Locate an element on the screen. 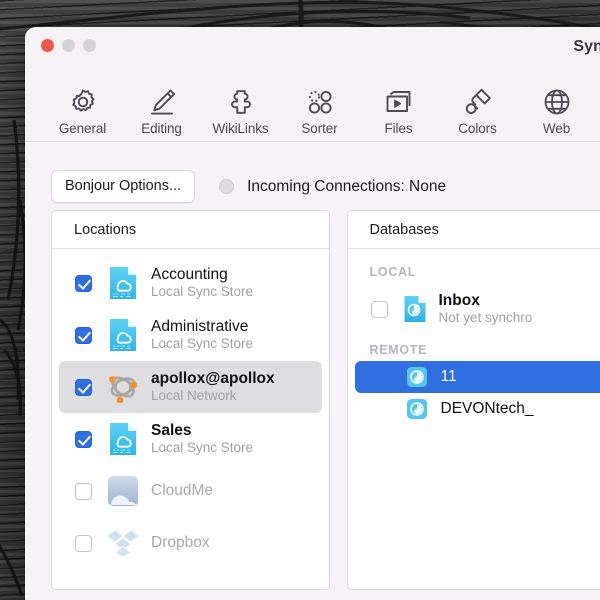 The image size is (600, 600). toolbar-tab-editing-label: Editing is located at coordinates (161, 128).